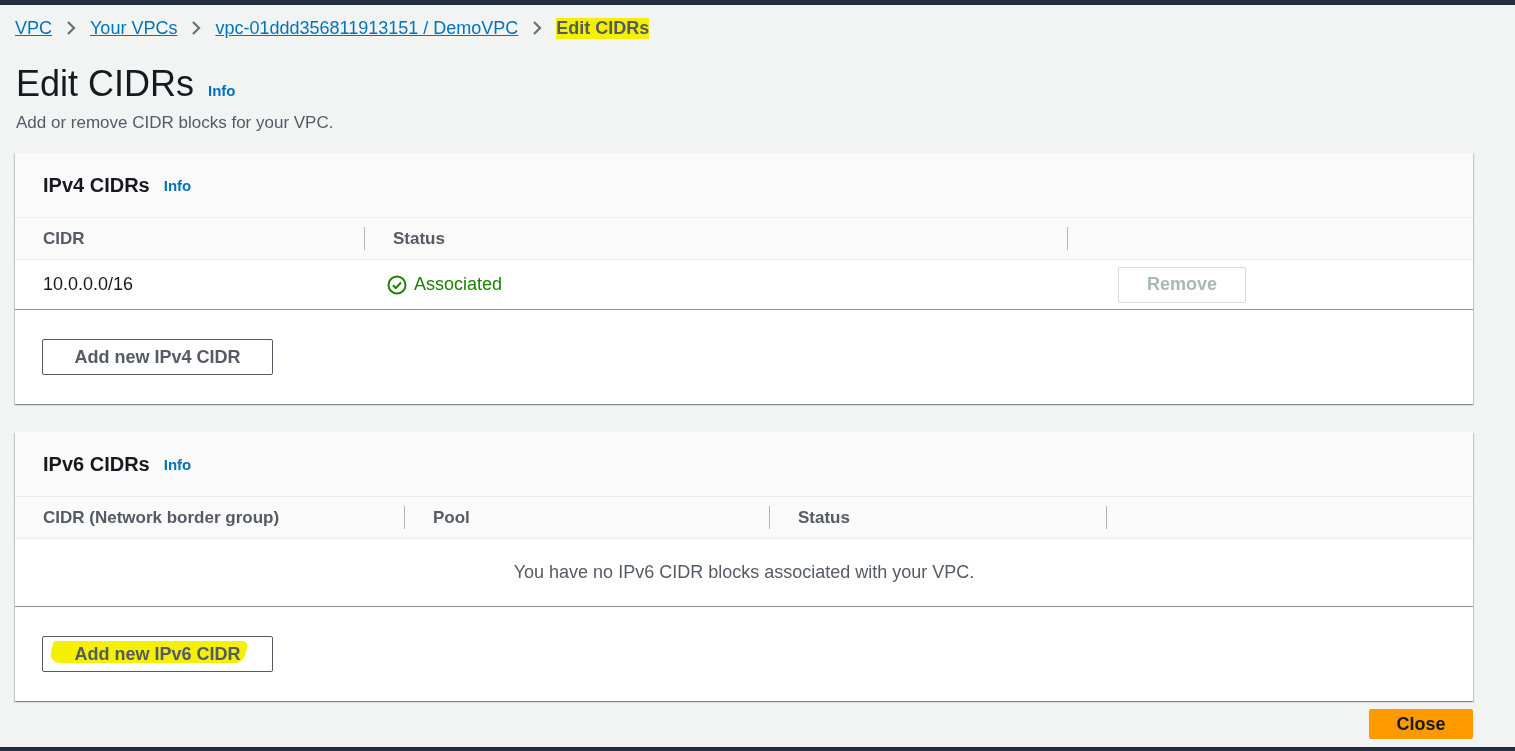 Image resolution: width=1515 pixels, height=751 pixels. What do you see at coordinates (33, 28) in the screenshot?
I see `breadcrumb-link: VPC` at bounding box center [33, 28].